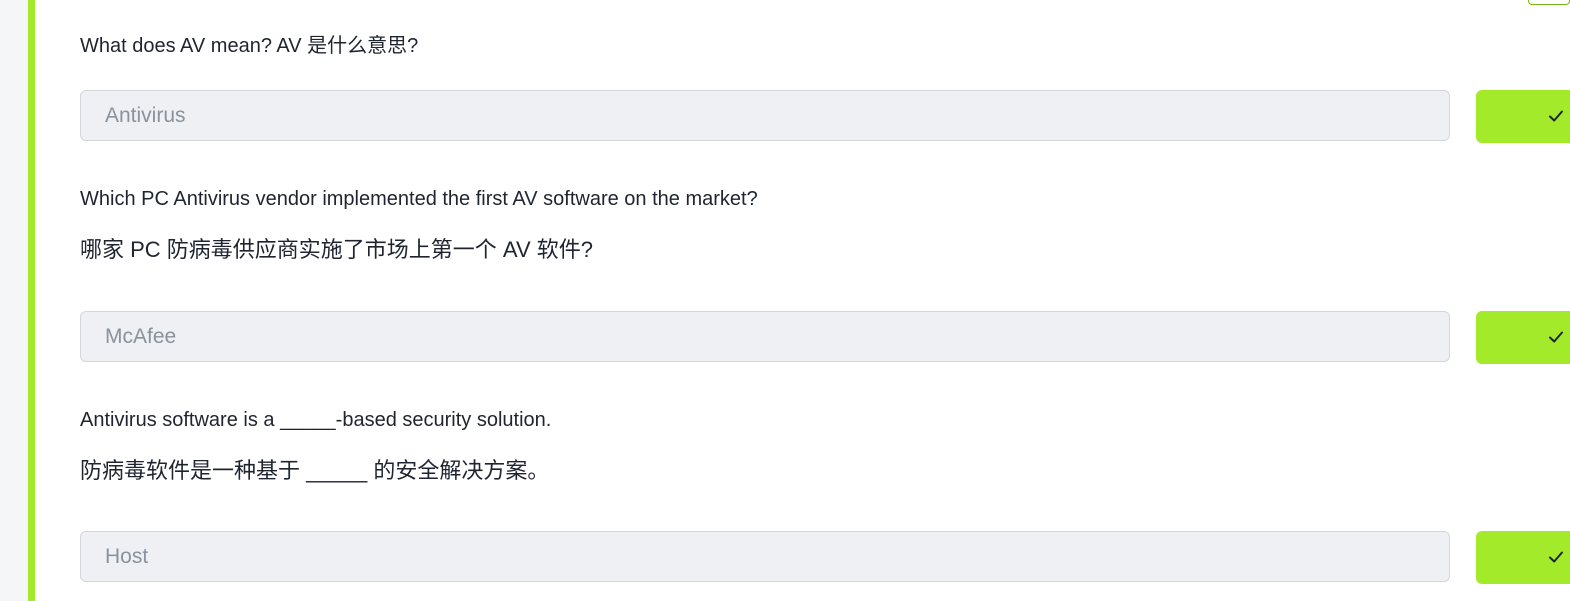  Describe the element at coordinates (1523, 557) in the screenshot. I see `question-3-submit-button` at that location.